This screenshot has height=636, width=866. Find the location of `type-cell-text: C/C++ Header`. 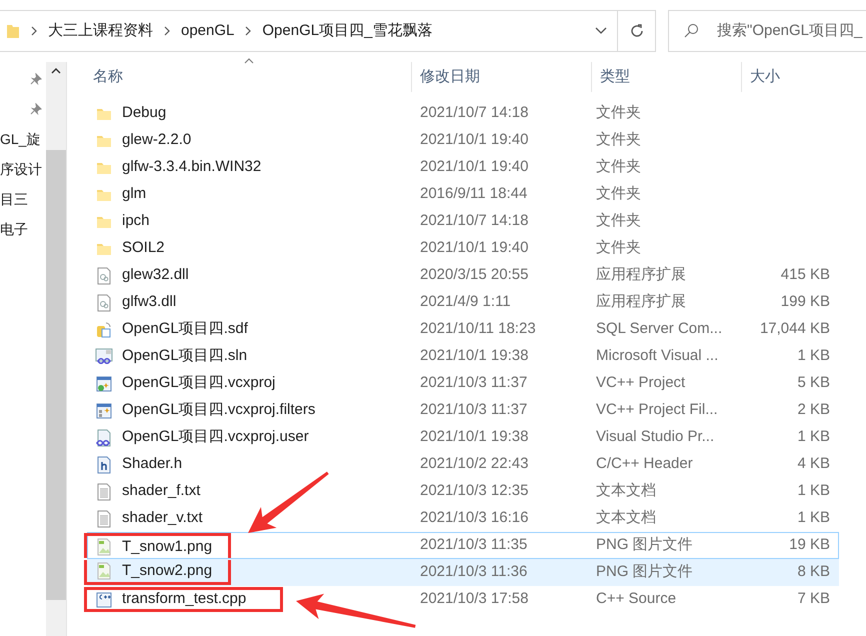

type-cell-text: C/C++ Header is located at coordinates (644, 464).